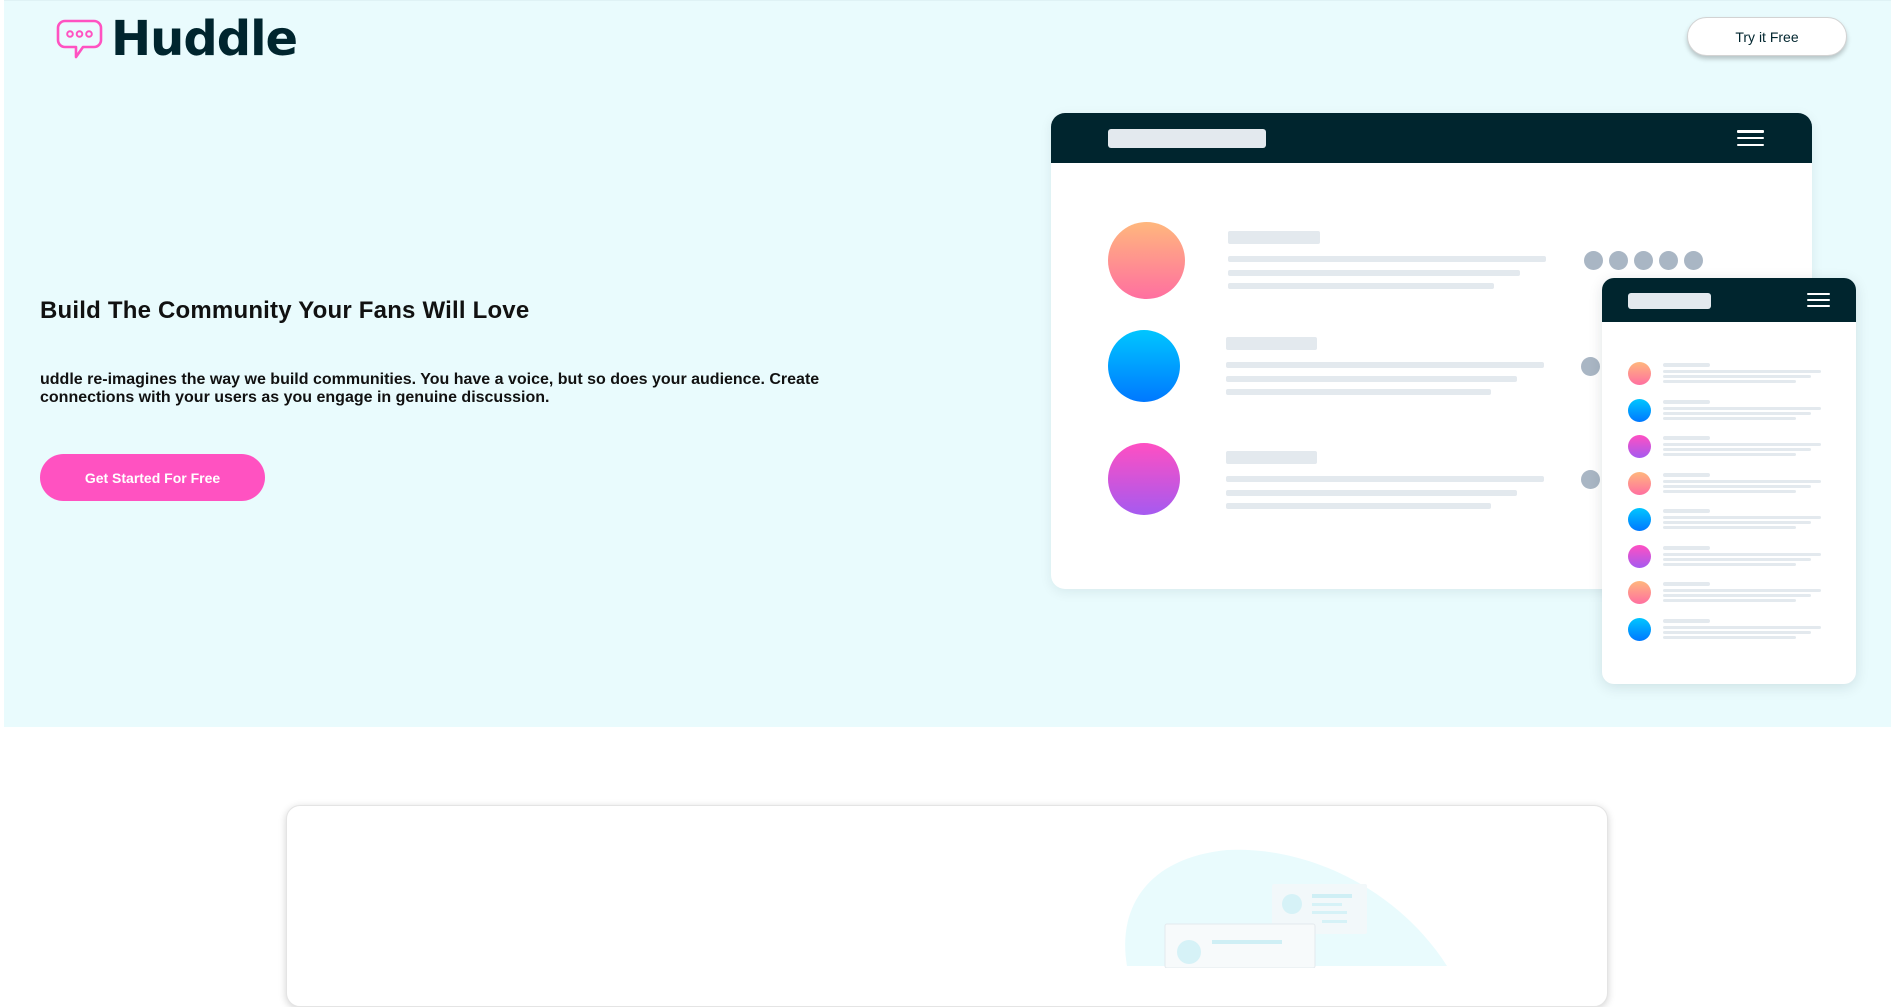  What do you see at coordinates (285, 310) in the screenshot?
I see `hero-headline: Build The Community Your Fans Will Love` at bounding box center [285, 310].